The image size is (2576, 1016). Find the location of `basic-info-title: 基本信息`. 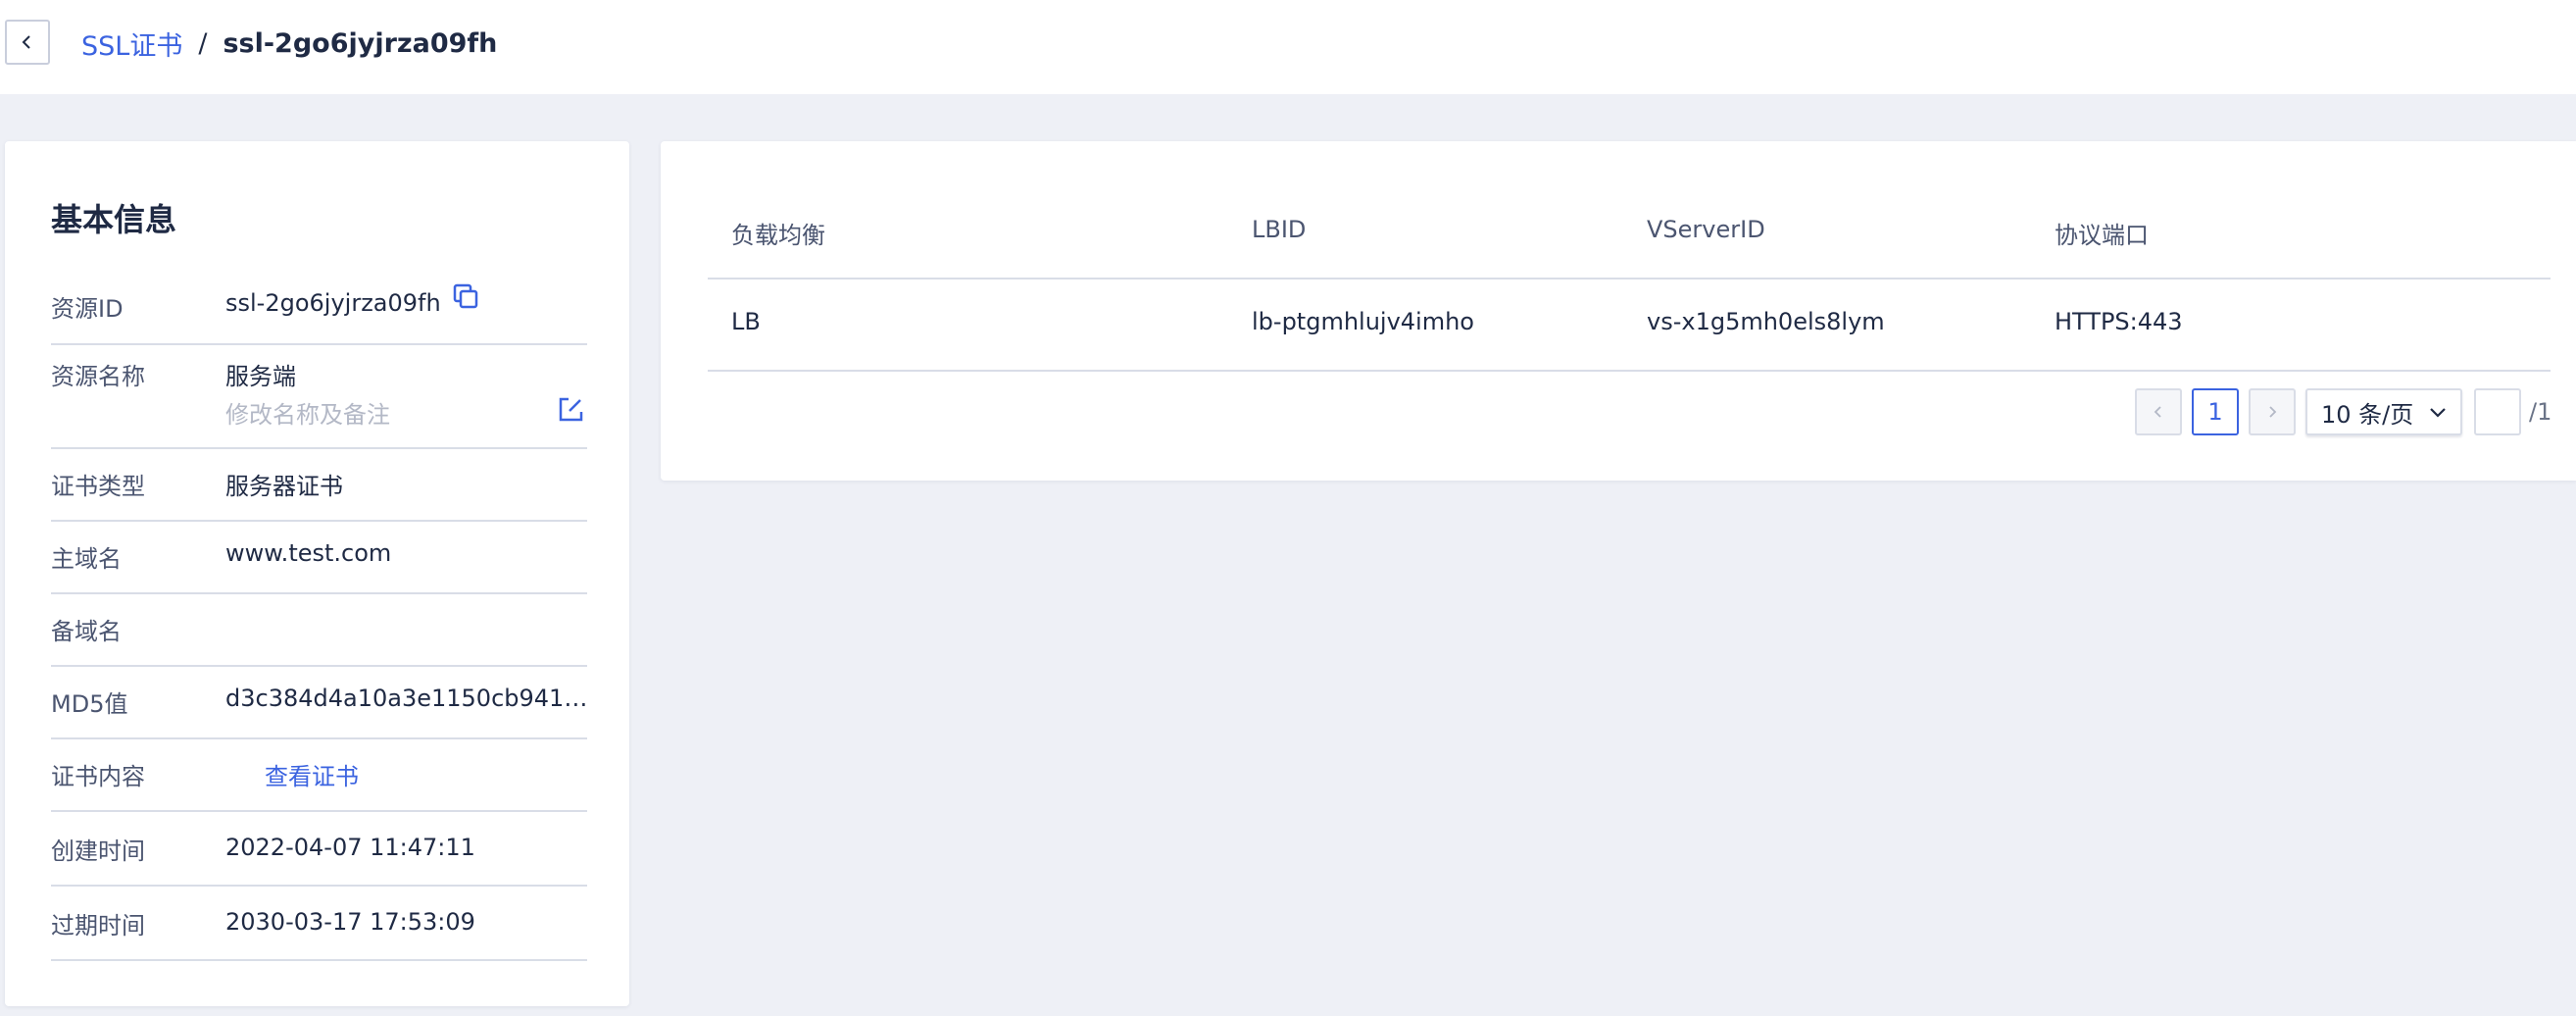

basic-info-title: 基本信息 is located at coordinates (114, 219).